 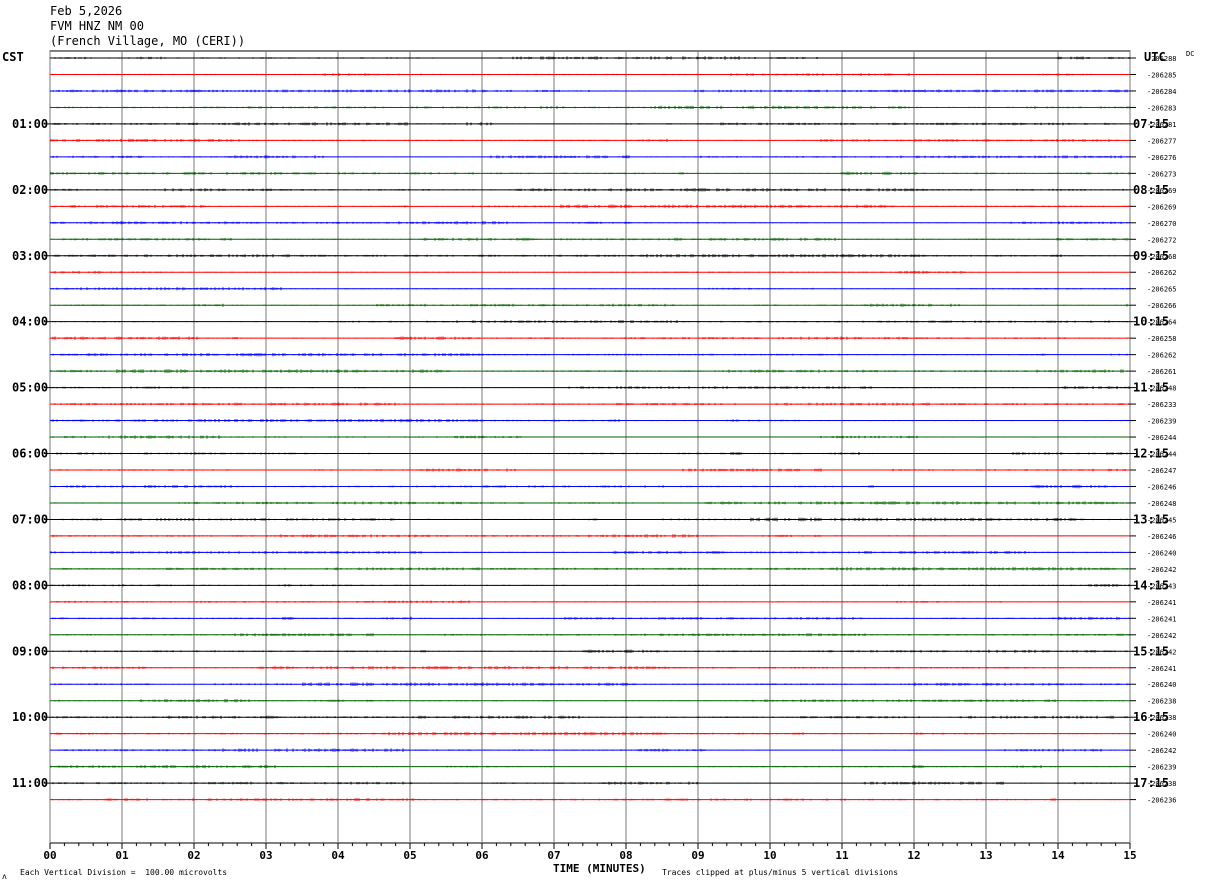 I want to click on cst-time-label: 02:00, so click(x=30, y=190).